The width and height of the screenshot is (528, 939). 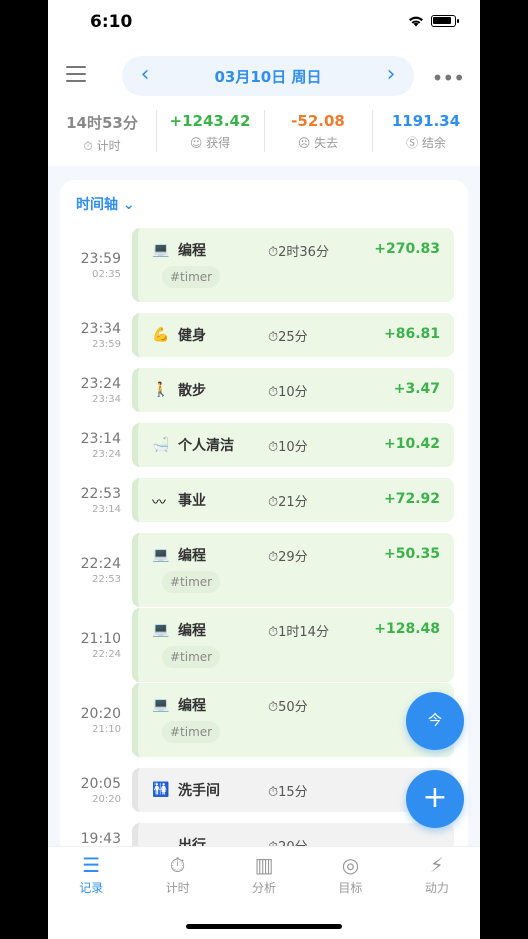 I want to click on current-date: 03月10日 周日, so click(x=268, y=76).